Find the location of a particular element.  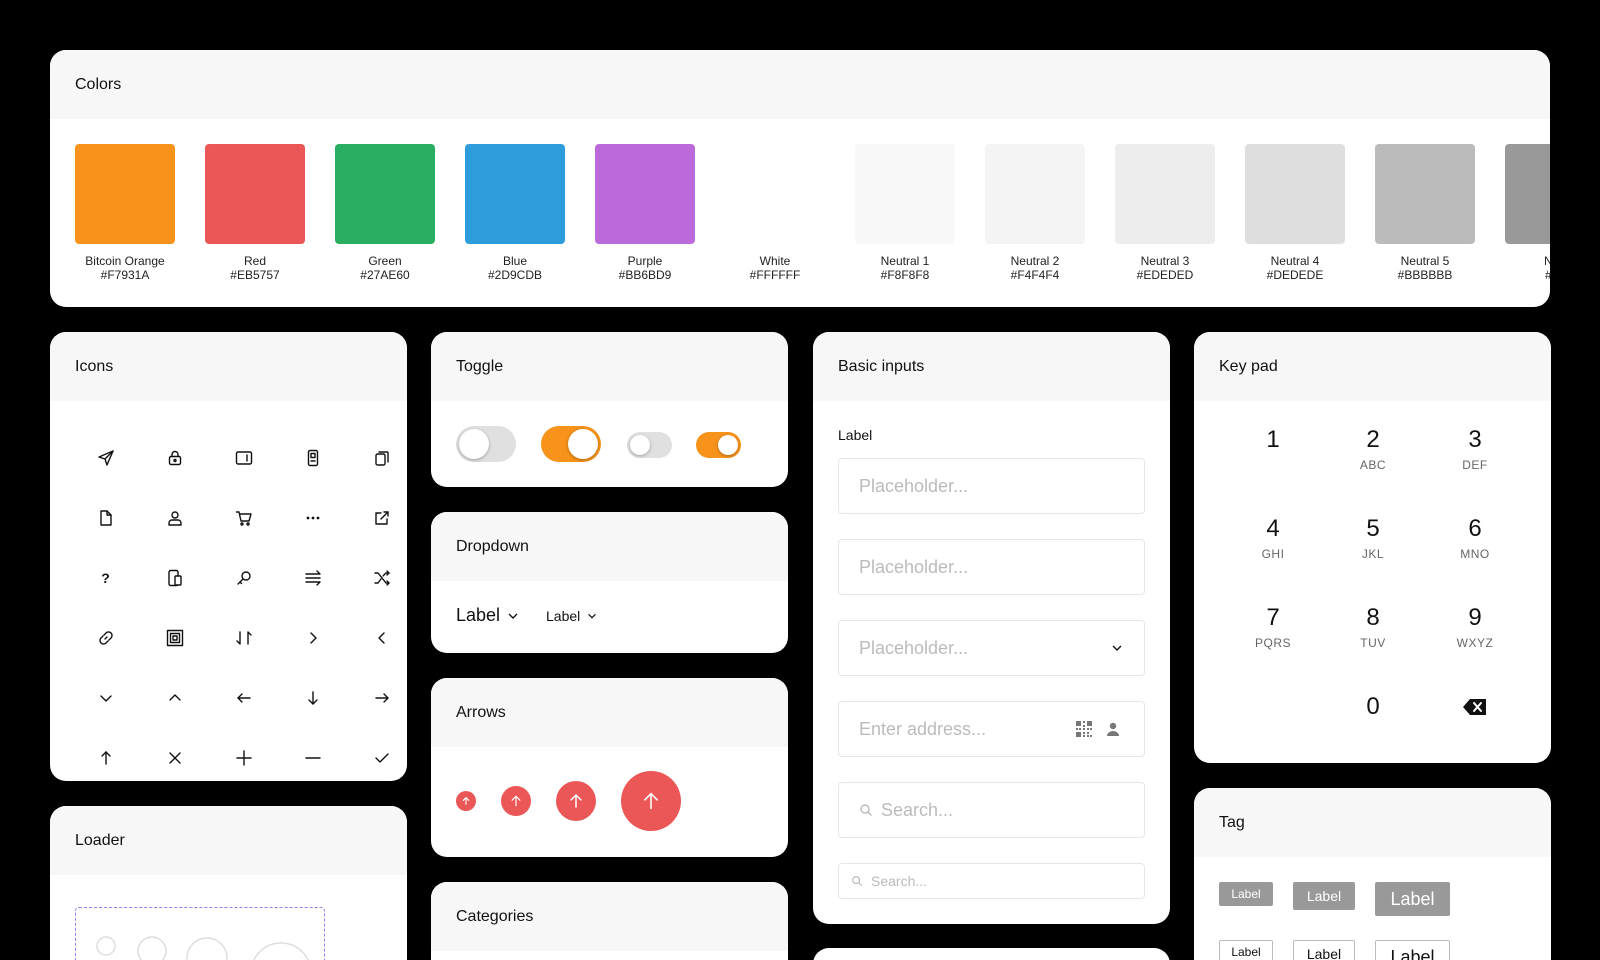

toggle-title: Toggle is located at coordinates (609, 366).